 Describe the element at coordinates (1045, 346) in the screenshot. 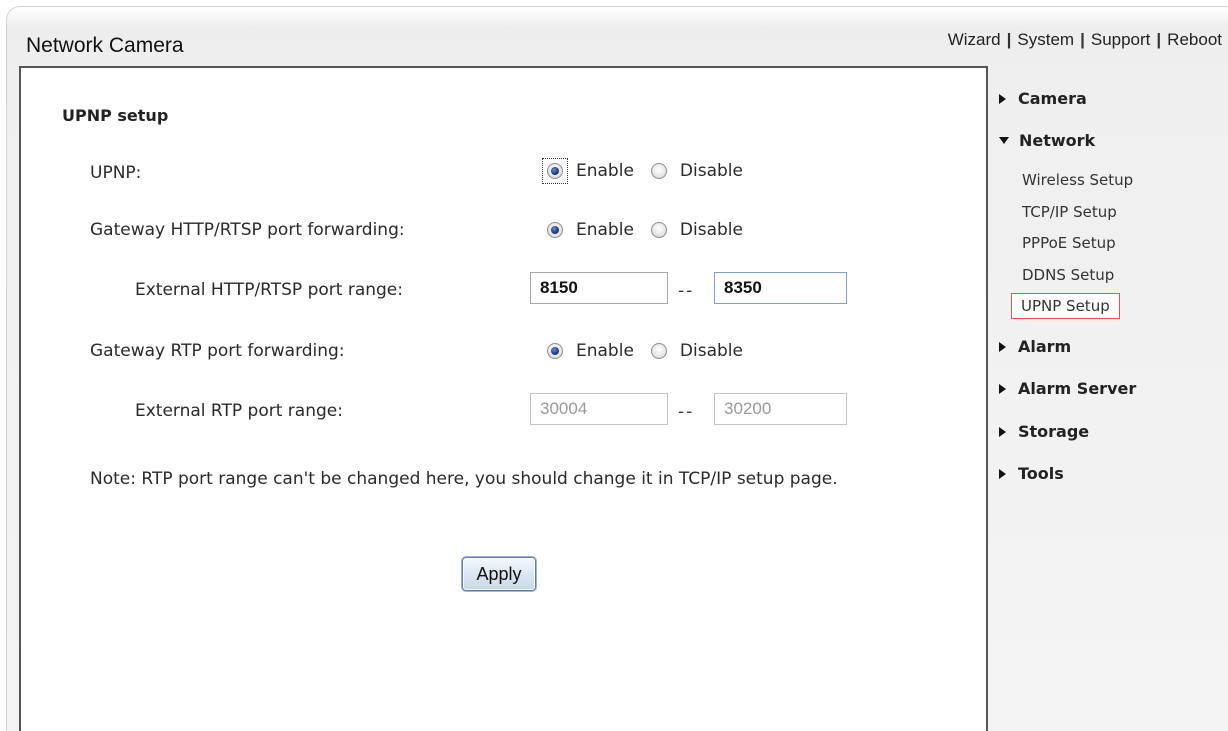

I see `sidebar-item-label: Alarm` at that location.